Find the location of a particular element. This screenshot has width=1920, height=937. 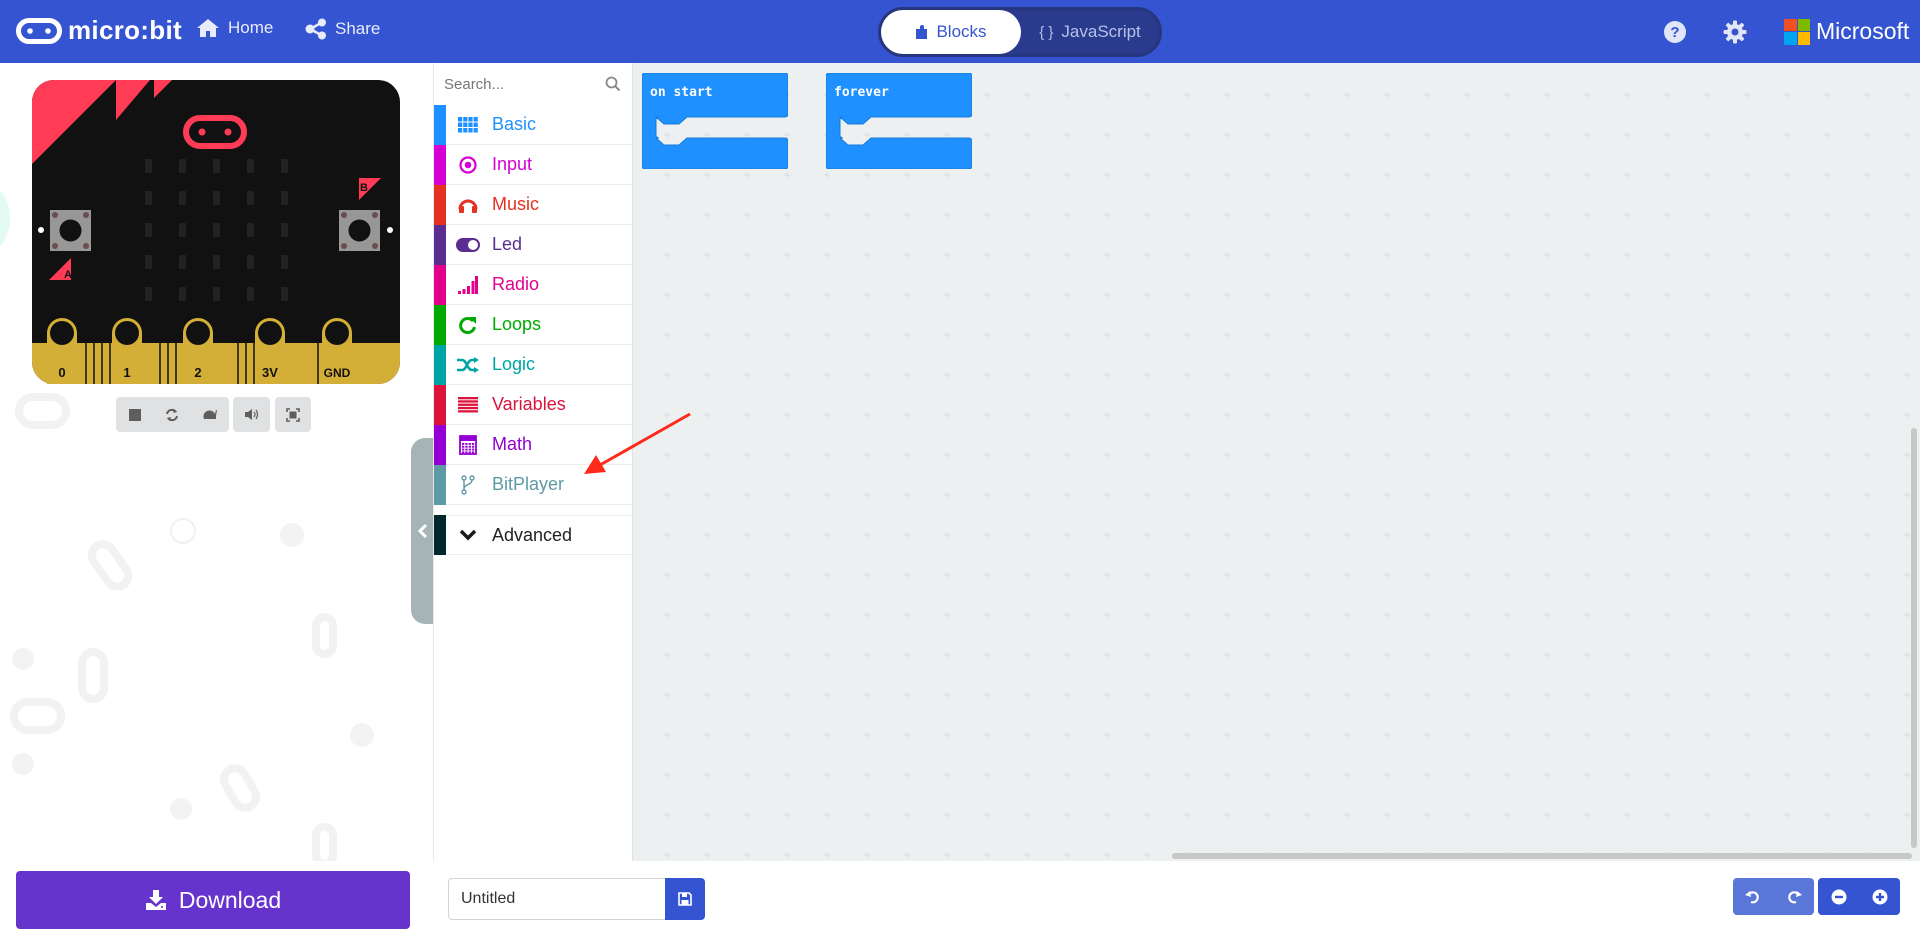

microsoft-squares-icon is located at coordinates (1797, 31).